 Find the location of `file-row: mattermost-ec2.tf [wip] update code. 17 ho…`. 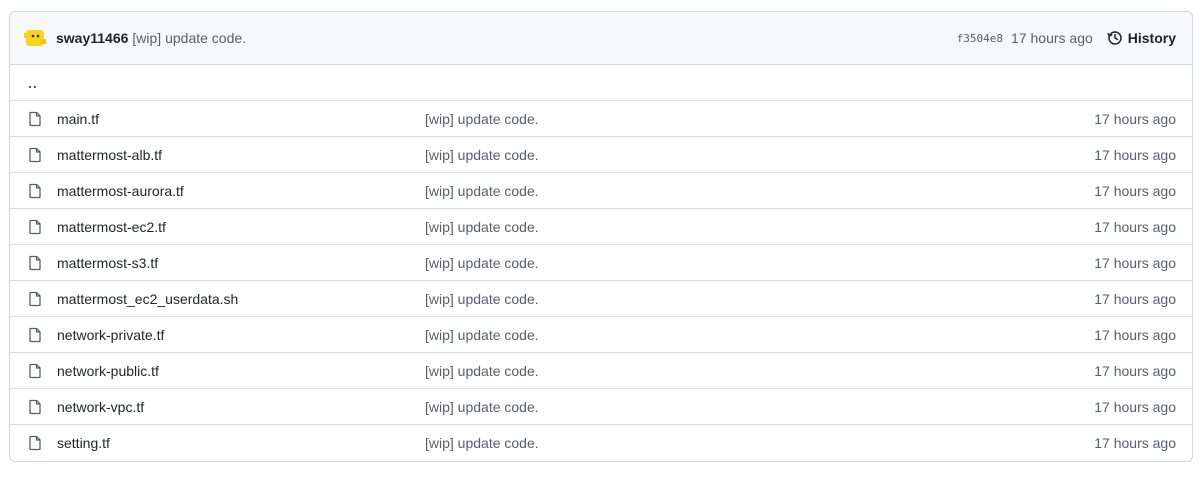

file-row: mattermost-ec2.tf [wip] update code. 17 ho… is located at coordinates (601, 227).